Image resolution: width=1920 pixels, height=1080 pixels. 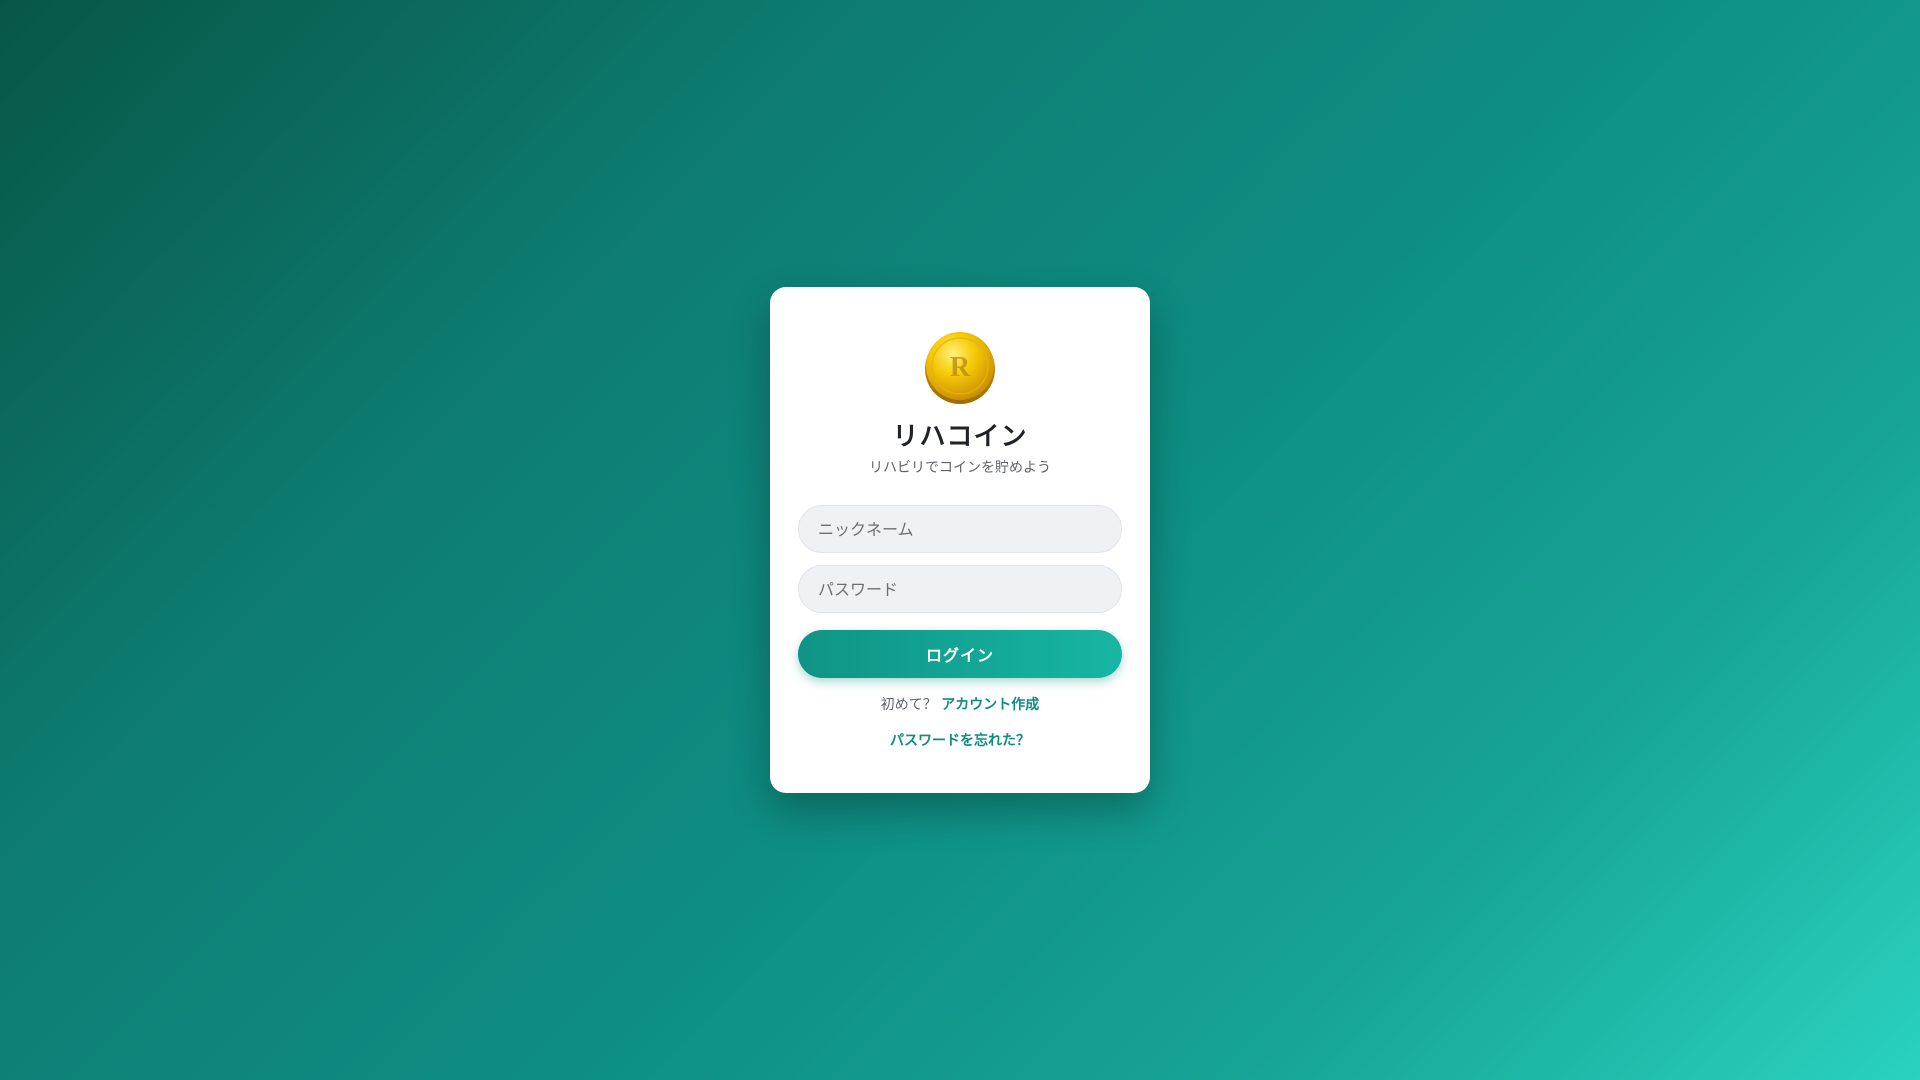 I want to click on forgot-password-link: パスワードを忘れた？, so click(x=960, y=741).